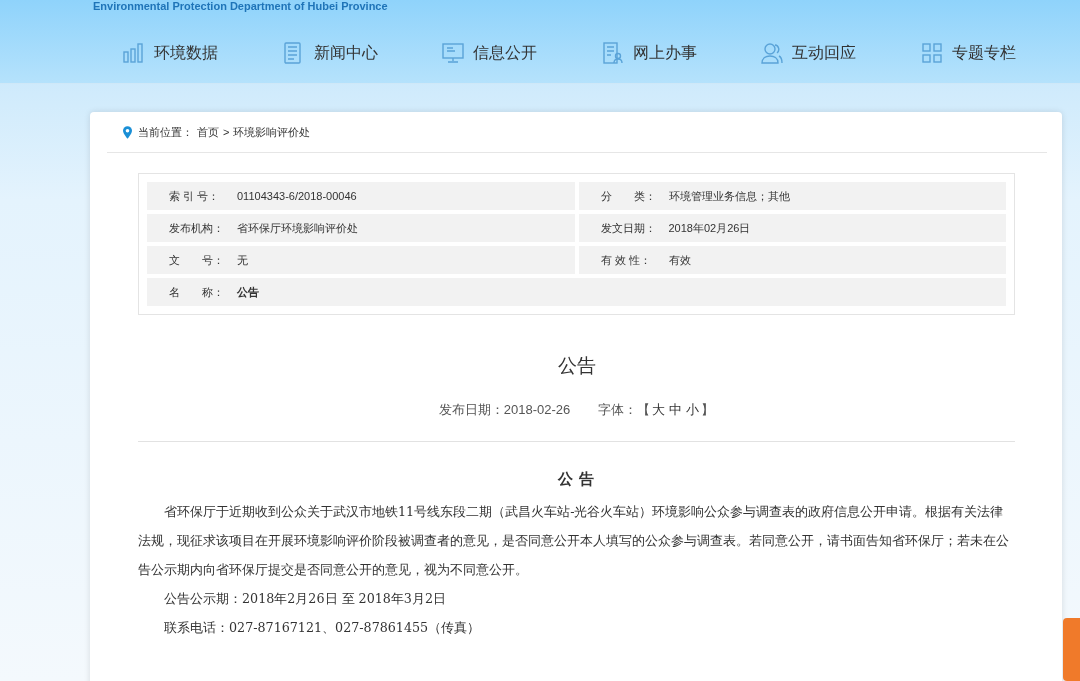  I want to click on nav-link: 互动回应, so click(841, 53).